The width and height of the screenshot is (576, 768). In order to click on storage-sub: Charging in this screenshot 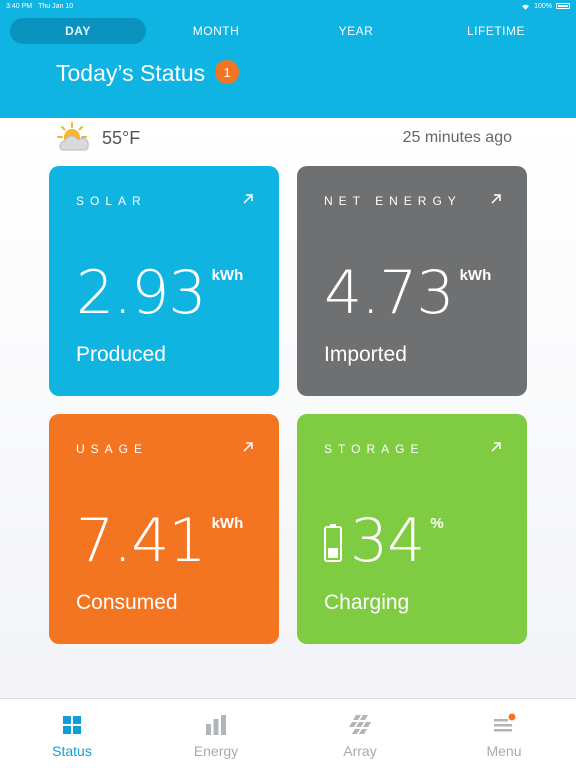, I will do `click(367, 602)`.